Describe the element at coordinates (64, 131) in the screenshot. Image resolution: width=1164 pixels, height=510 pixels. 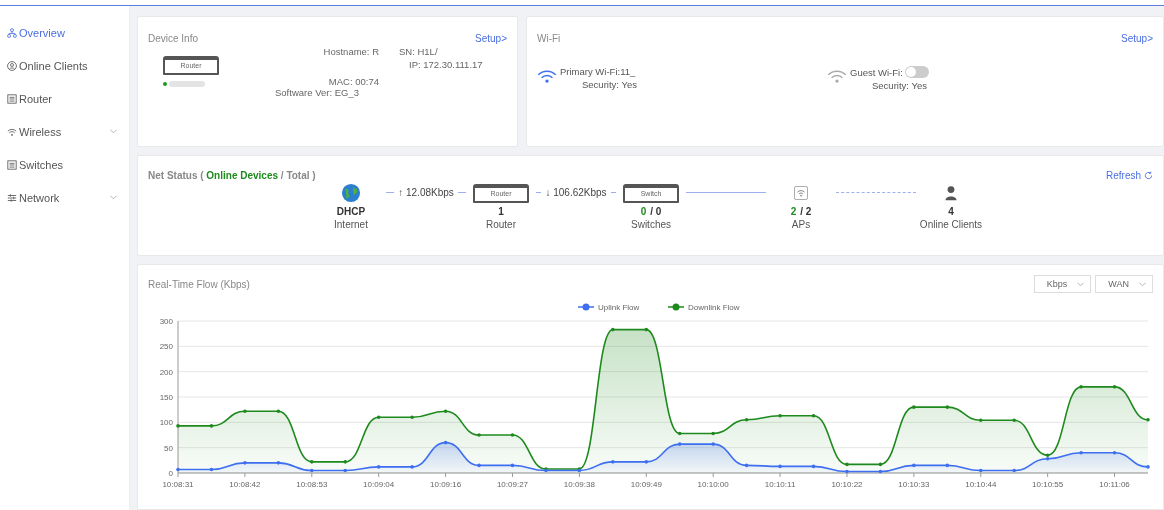
I see `sidebar-item: Wireless` at that location.